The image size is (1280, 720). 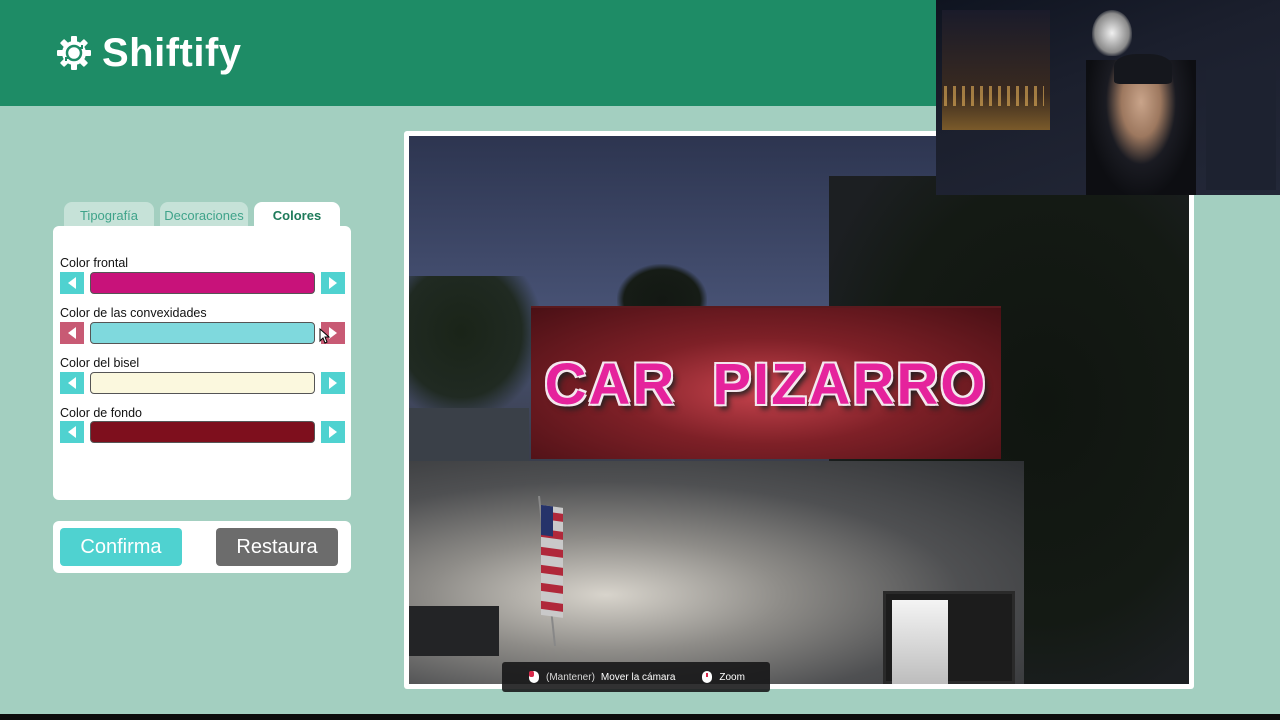 I want to click on front-color-next-button, so click(x=333, y=283).